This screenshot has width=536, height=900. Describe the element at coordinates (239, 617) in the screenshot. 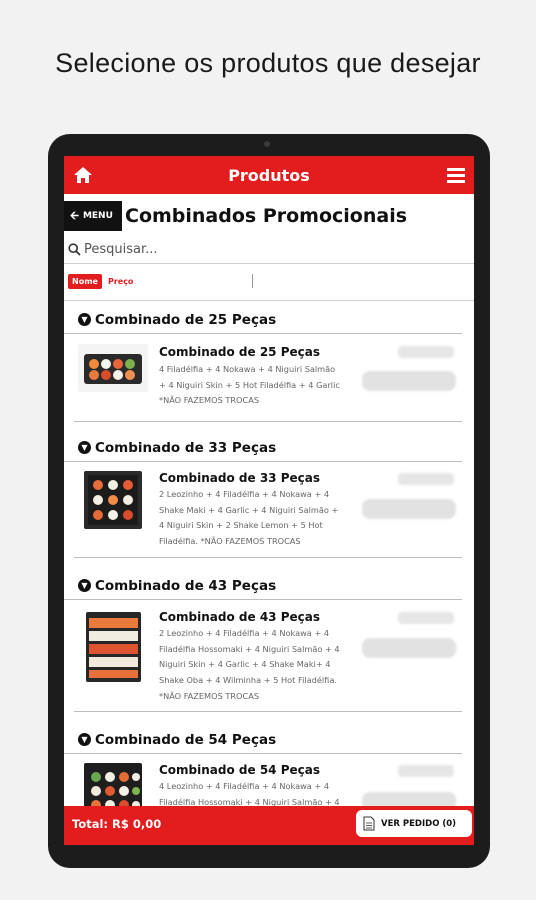

I see `product-name: Combinado de 43 Peças` at that location.